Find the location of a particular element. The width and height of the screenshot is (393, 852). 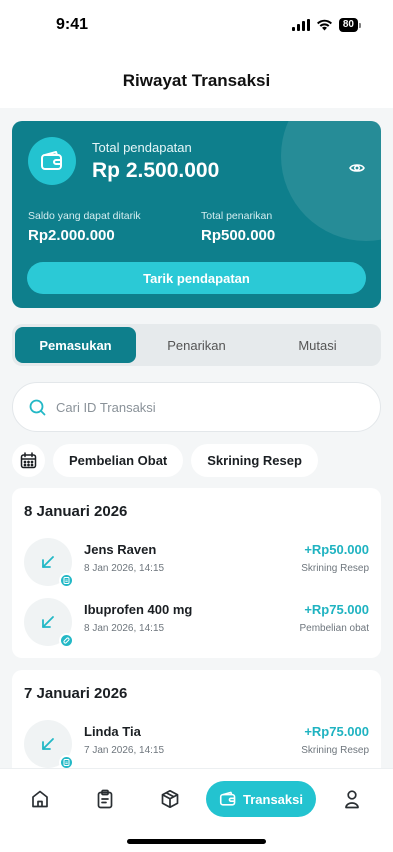

box-icon is located at coordinates (170, 799).